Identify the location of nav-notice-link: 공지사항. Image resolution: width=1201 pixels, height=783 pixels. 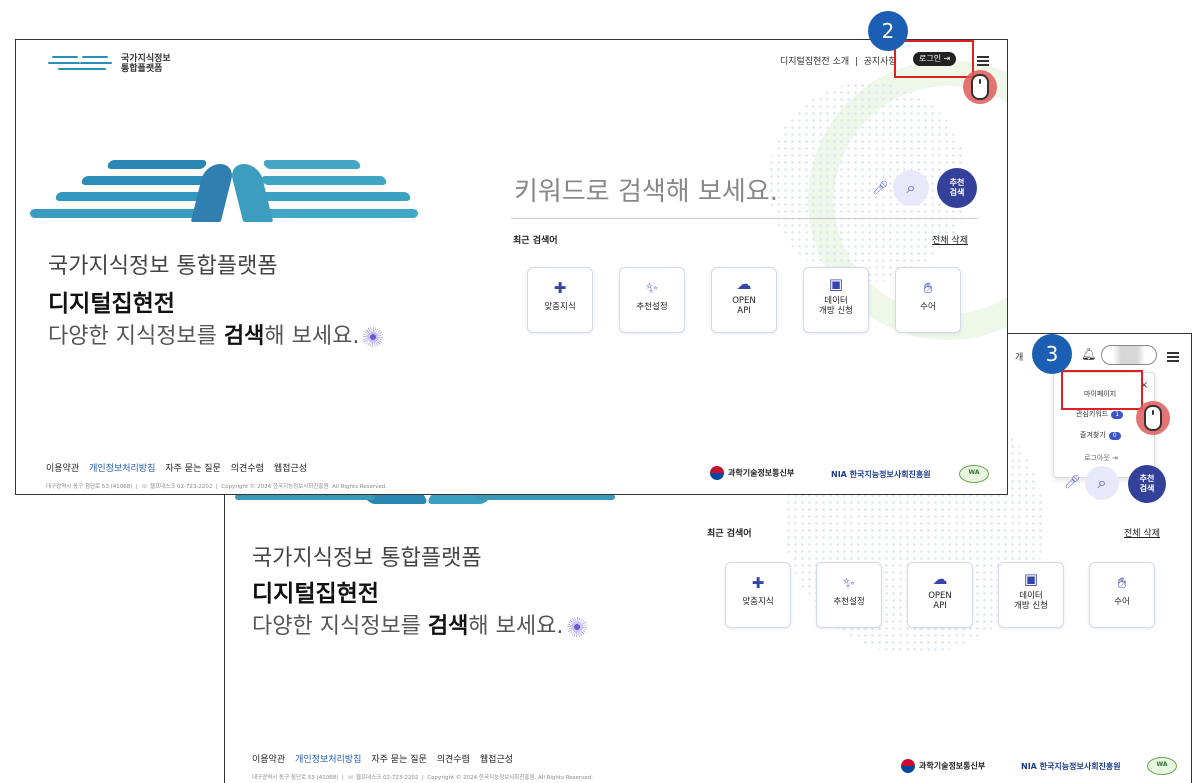
(880, 62).